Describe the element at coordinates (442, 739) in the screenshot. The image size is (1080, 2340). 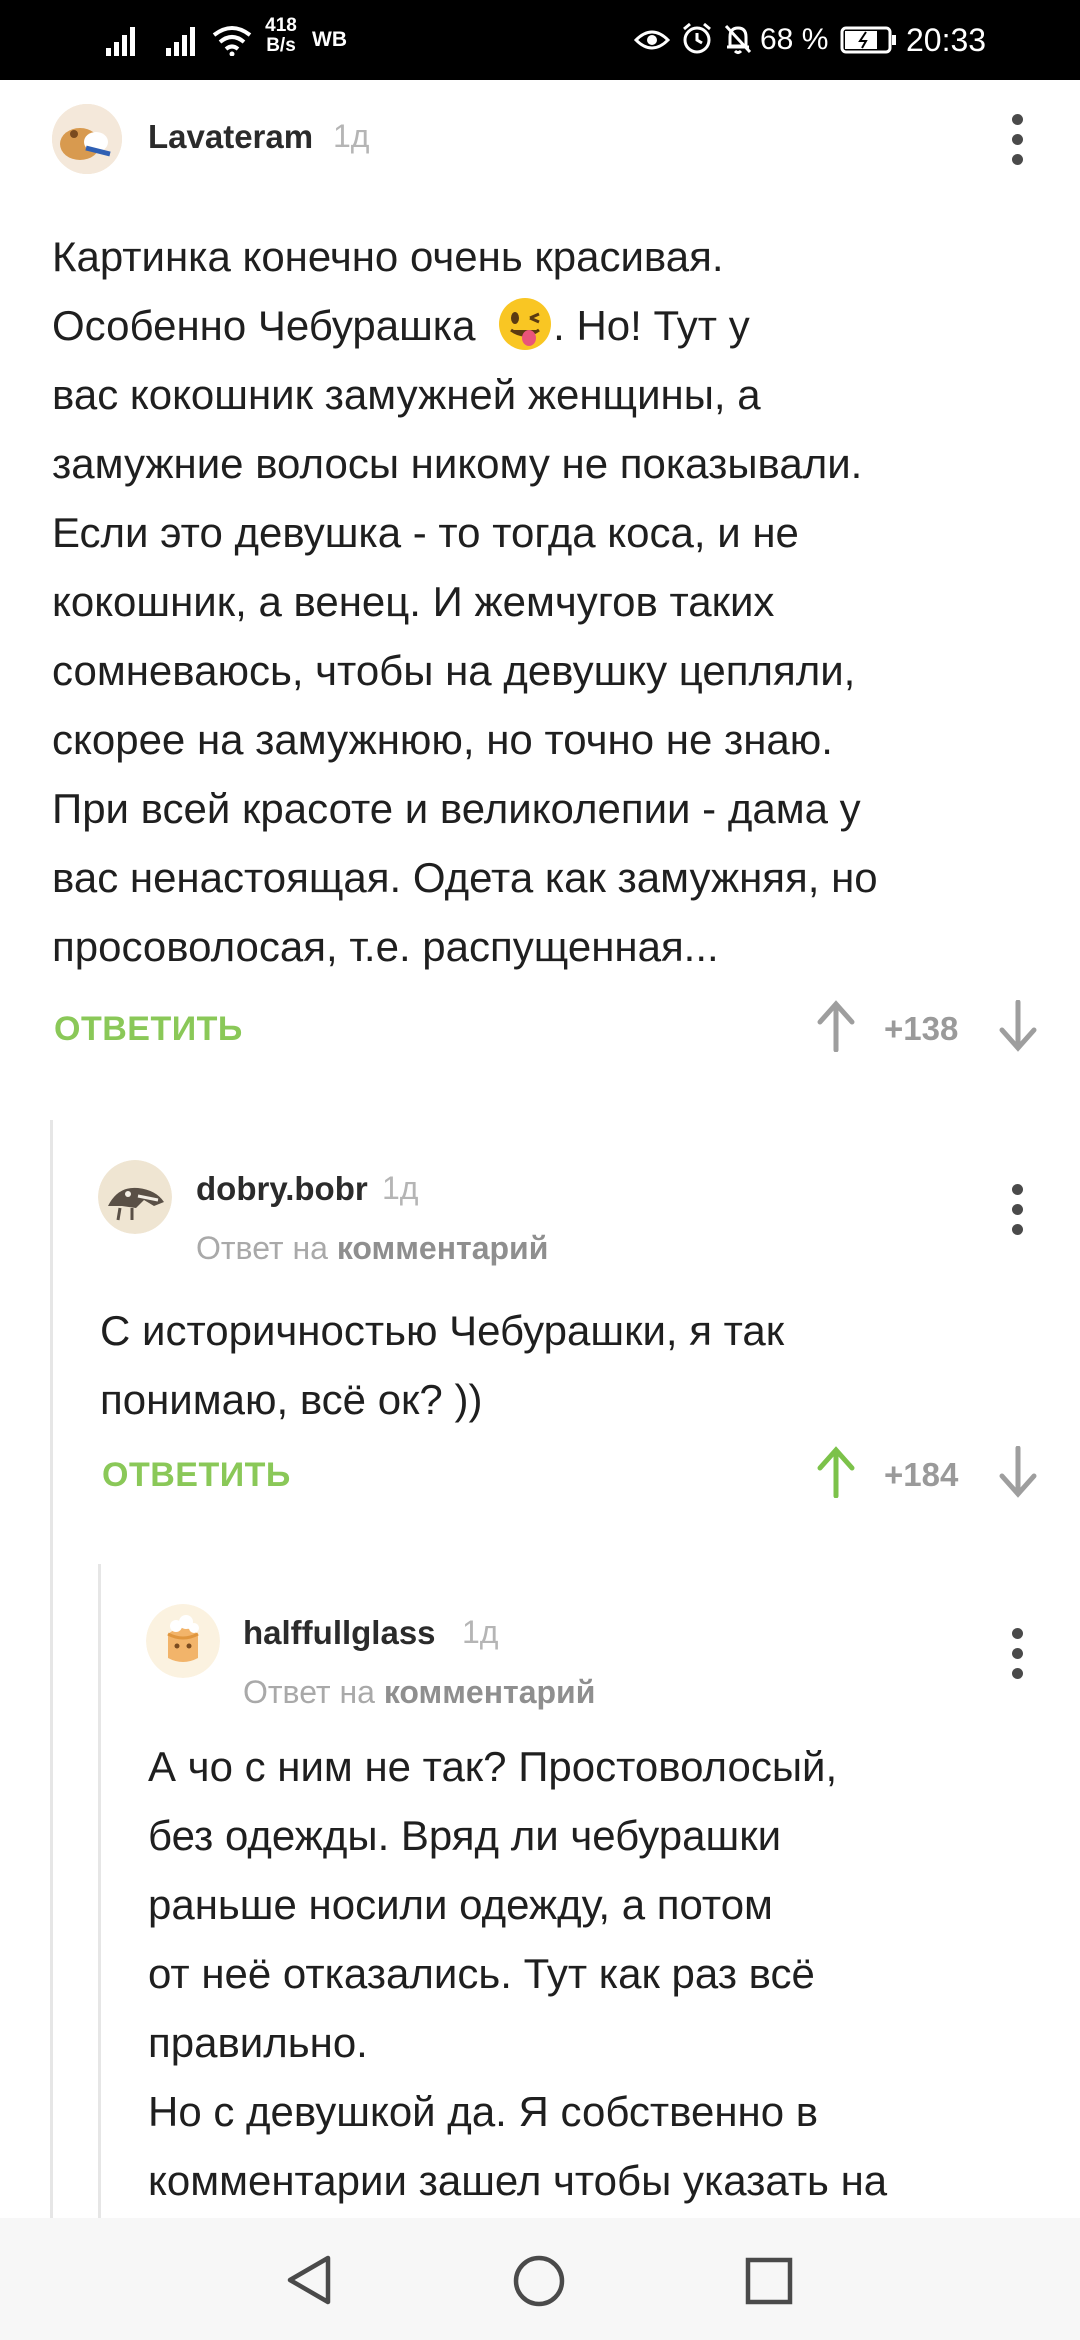
I see `comment-line: скорее на замужнюю, но точно не знаю.` at that location.